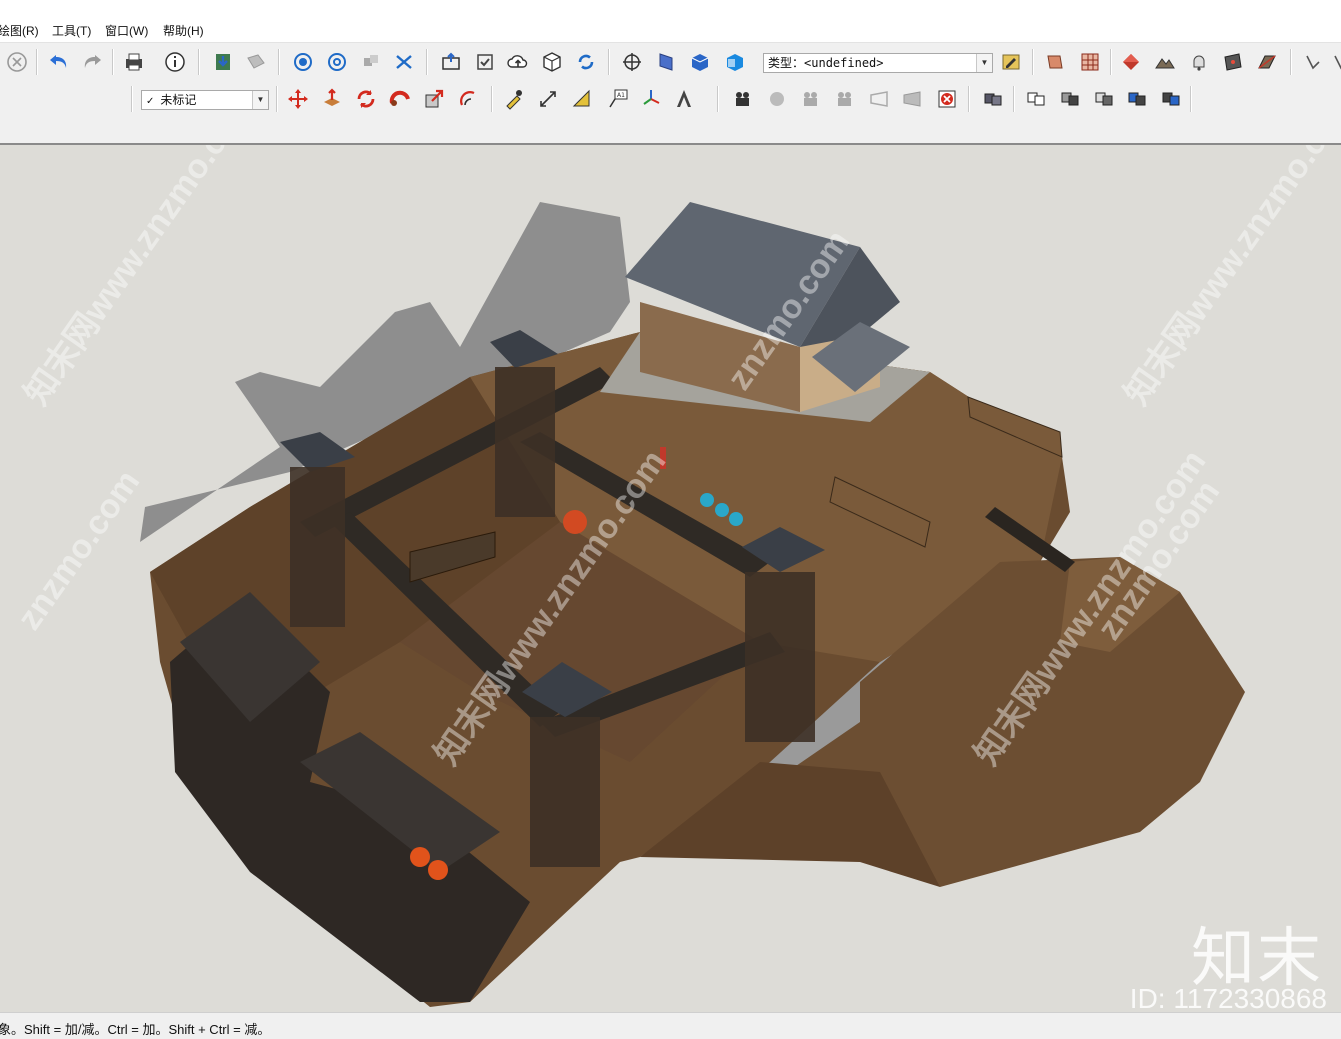 Image resolution: width=1341 pixels, height=1039 pixels. I want to click on solid-outer-shell-icon, so click(303, 62).